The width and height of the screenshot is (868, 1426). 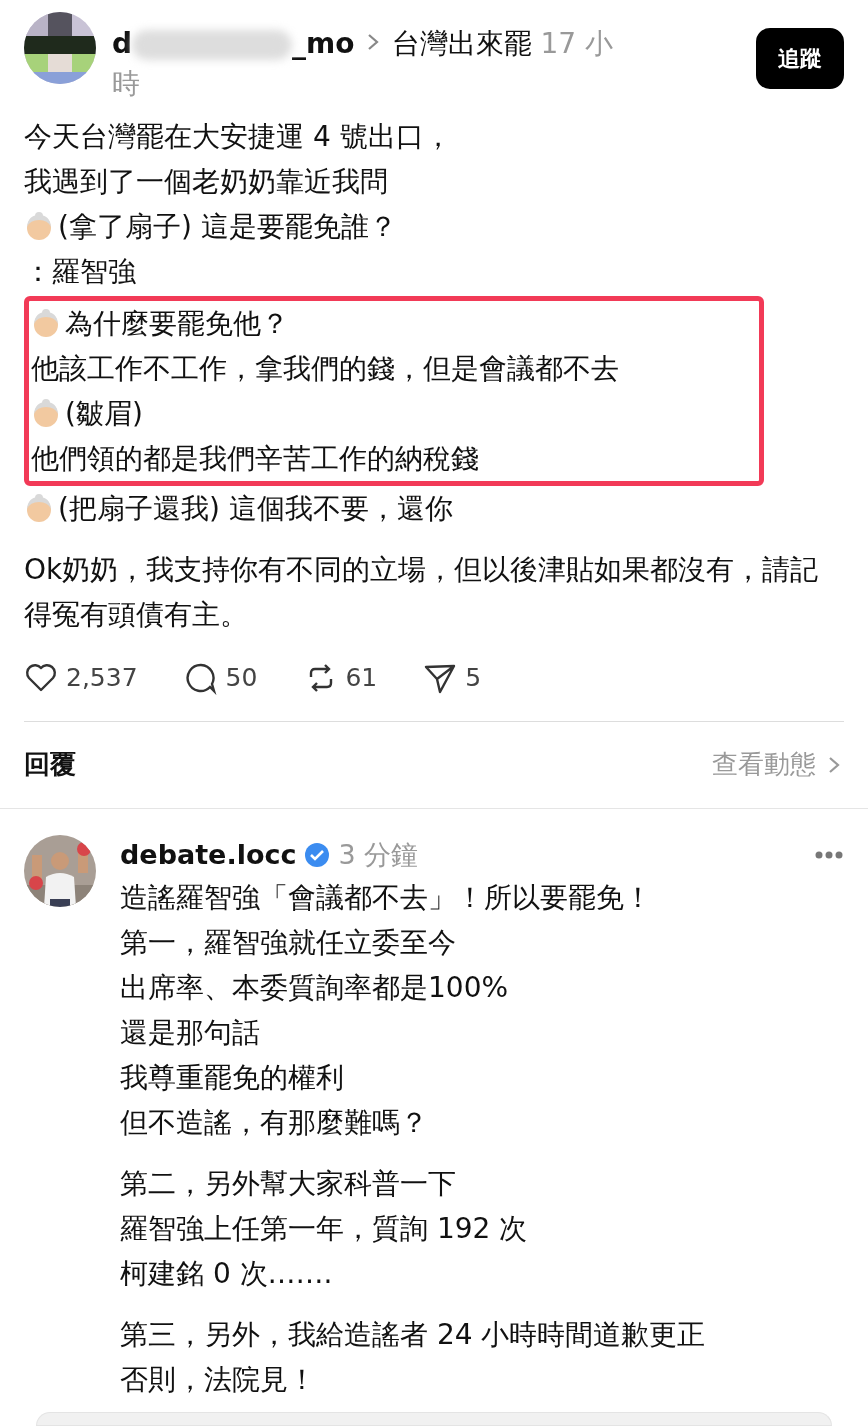 I want to click on reply-text: 第一，羅智強就任立委至今, so click(x=288, y=943).